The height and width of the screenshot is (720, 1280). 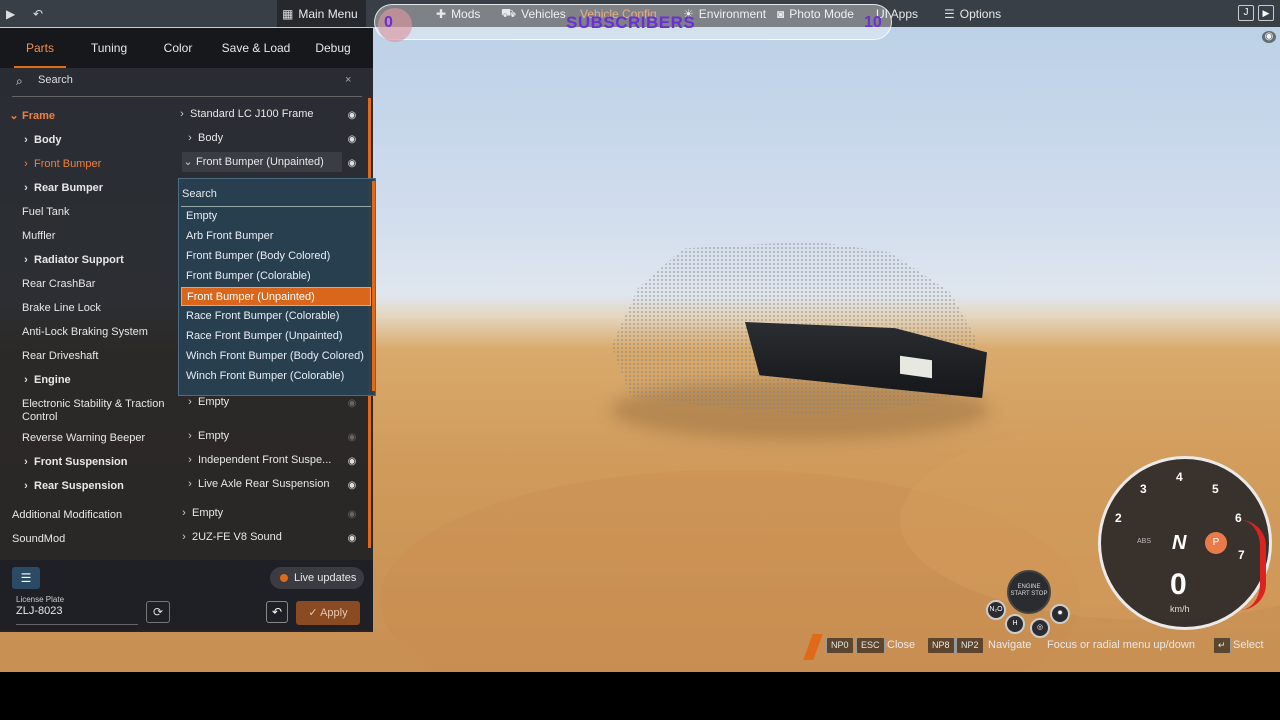 What do you see at coordinates (1178, 584) in the screenshot?
I see `speed-value: 0` at bounding box center [1178, 584].